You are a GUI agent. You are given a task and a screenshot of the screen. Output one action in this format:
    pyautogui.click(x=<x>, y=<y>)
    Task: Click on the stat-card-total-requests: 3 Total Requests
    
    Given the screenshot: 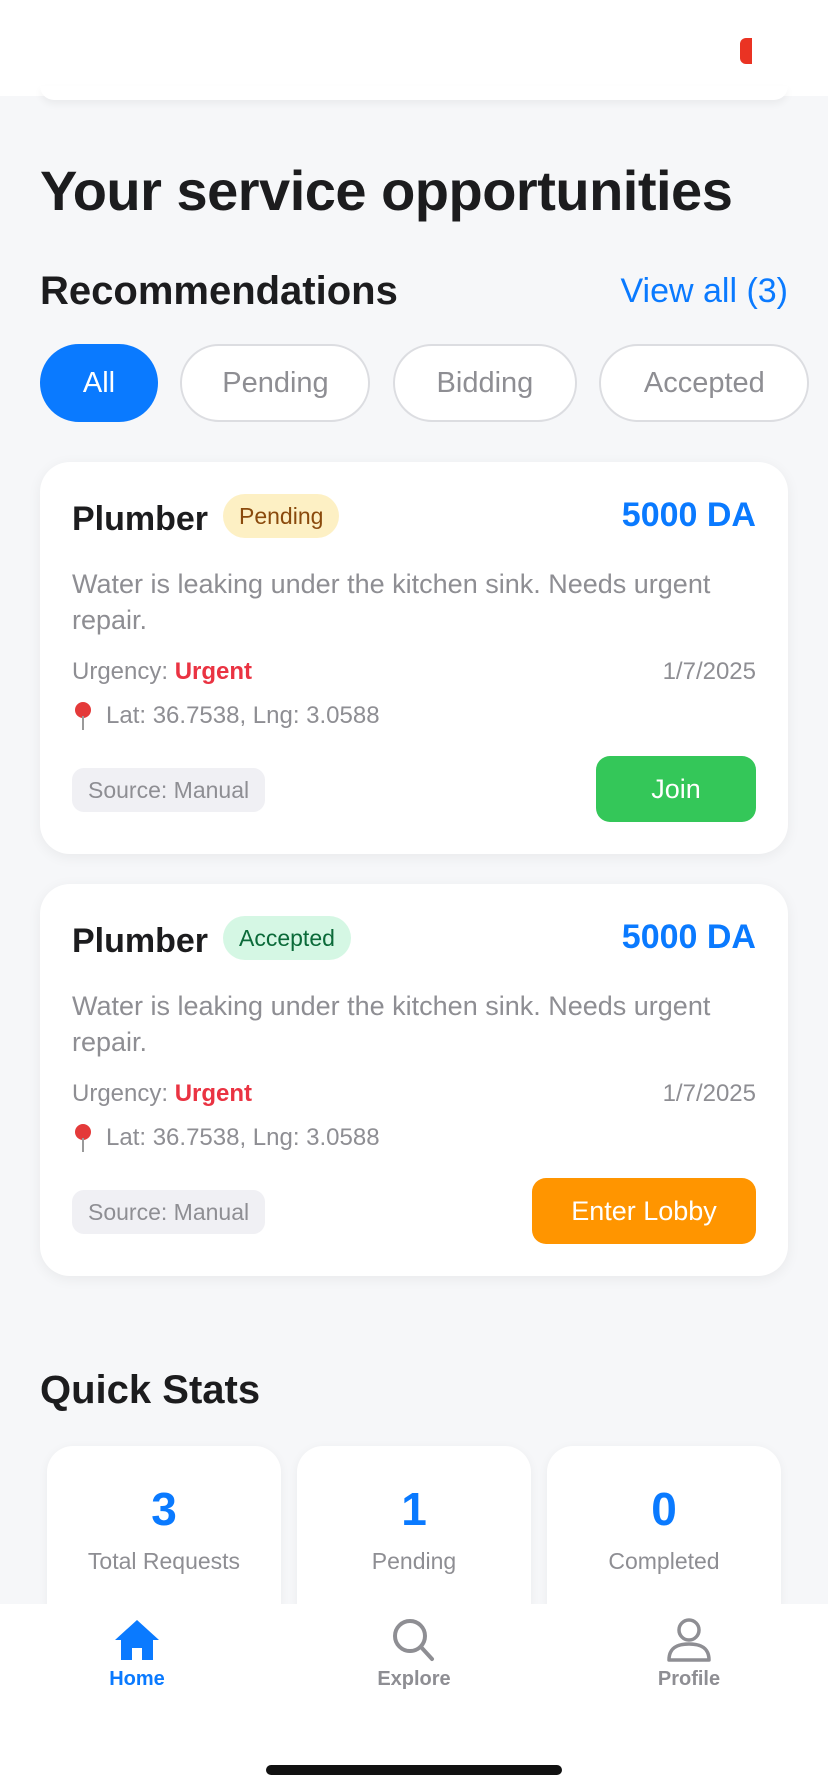 What is the action you would take?
    pyautogui.click(x=164, y=1526)
    